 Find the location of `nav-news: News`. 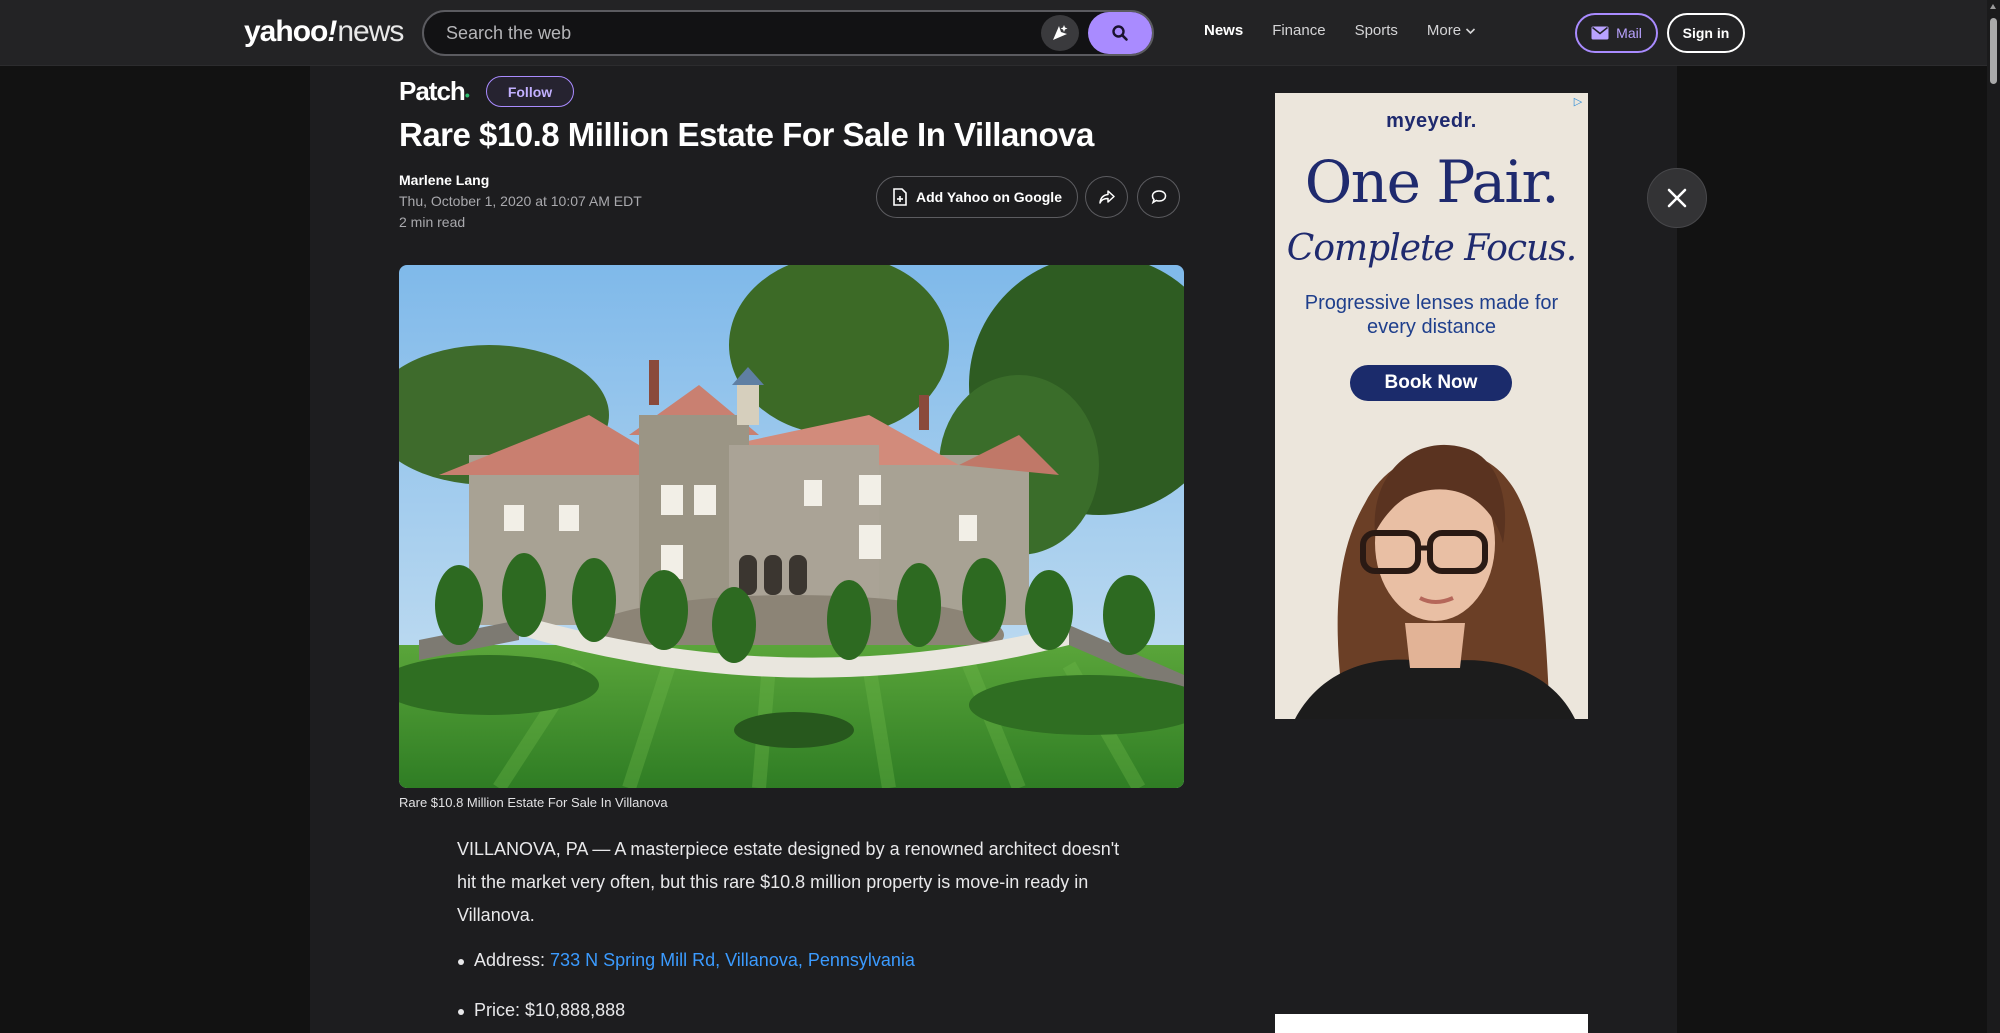

nav-news: News is located at coordinates (1223, 30).